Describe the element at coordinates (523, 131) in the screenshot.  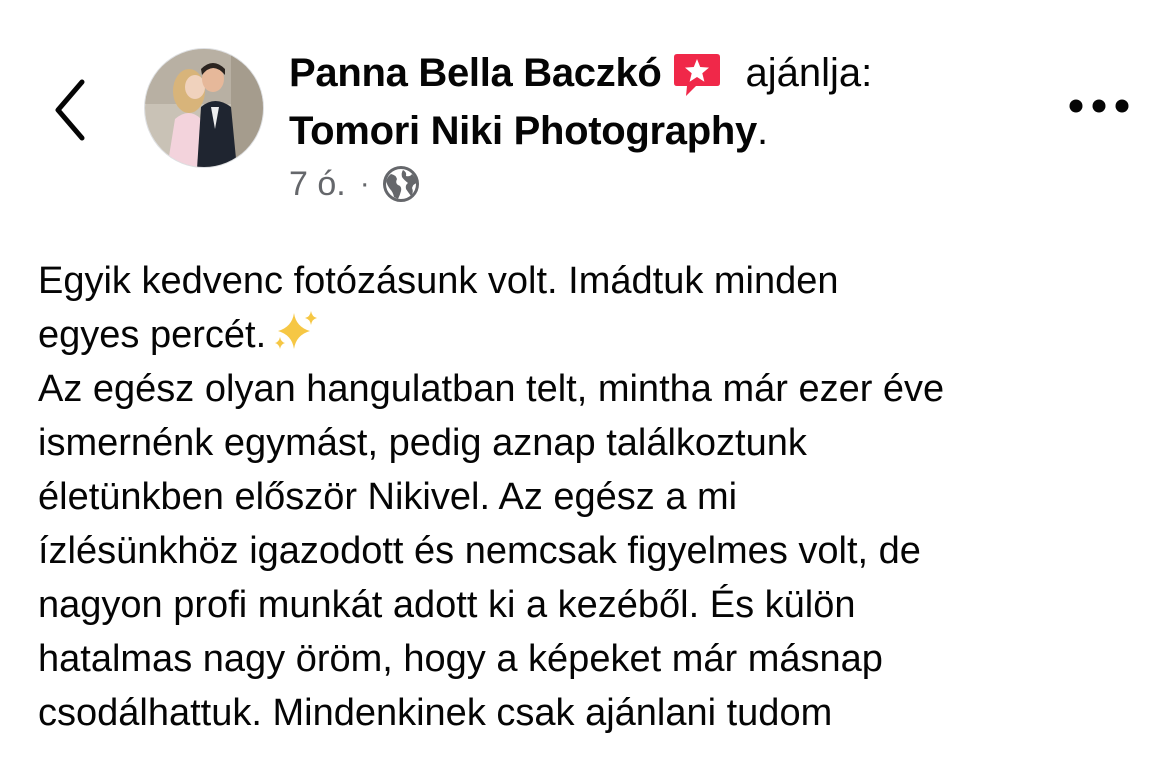
I see `recommended-page-link: Tomori Niki Photography` at that location.